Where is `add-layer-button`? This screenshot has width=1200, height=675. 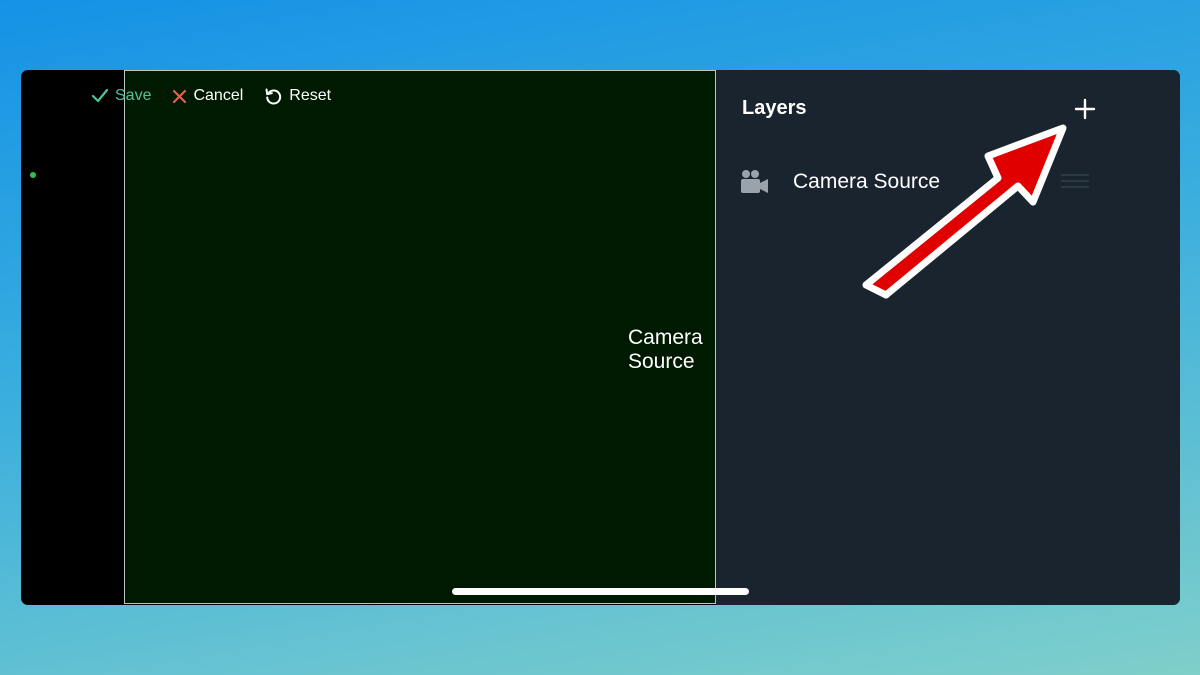
add-layer-button is located at coordinates (1085, 109).